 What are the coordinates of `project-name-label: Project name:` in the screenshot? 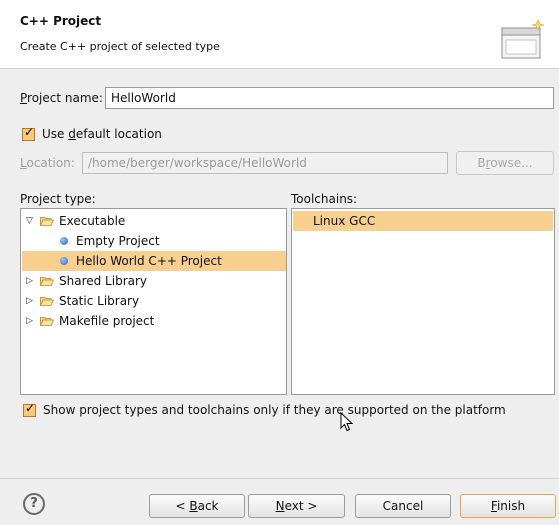 It's located at (61, 98).